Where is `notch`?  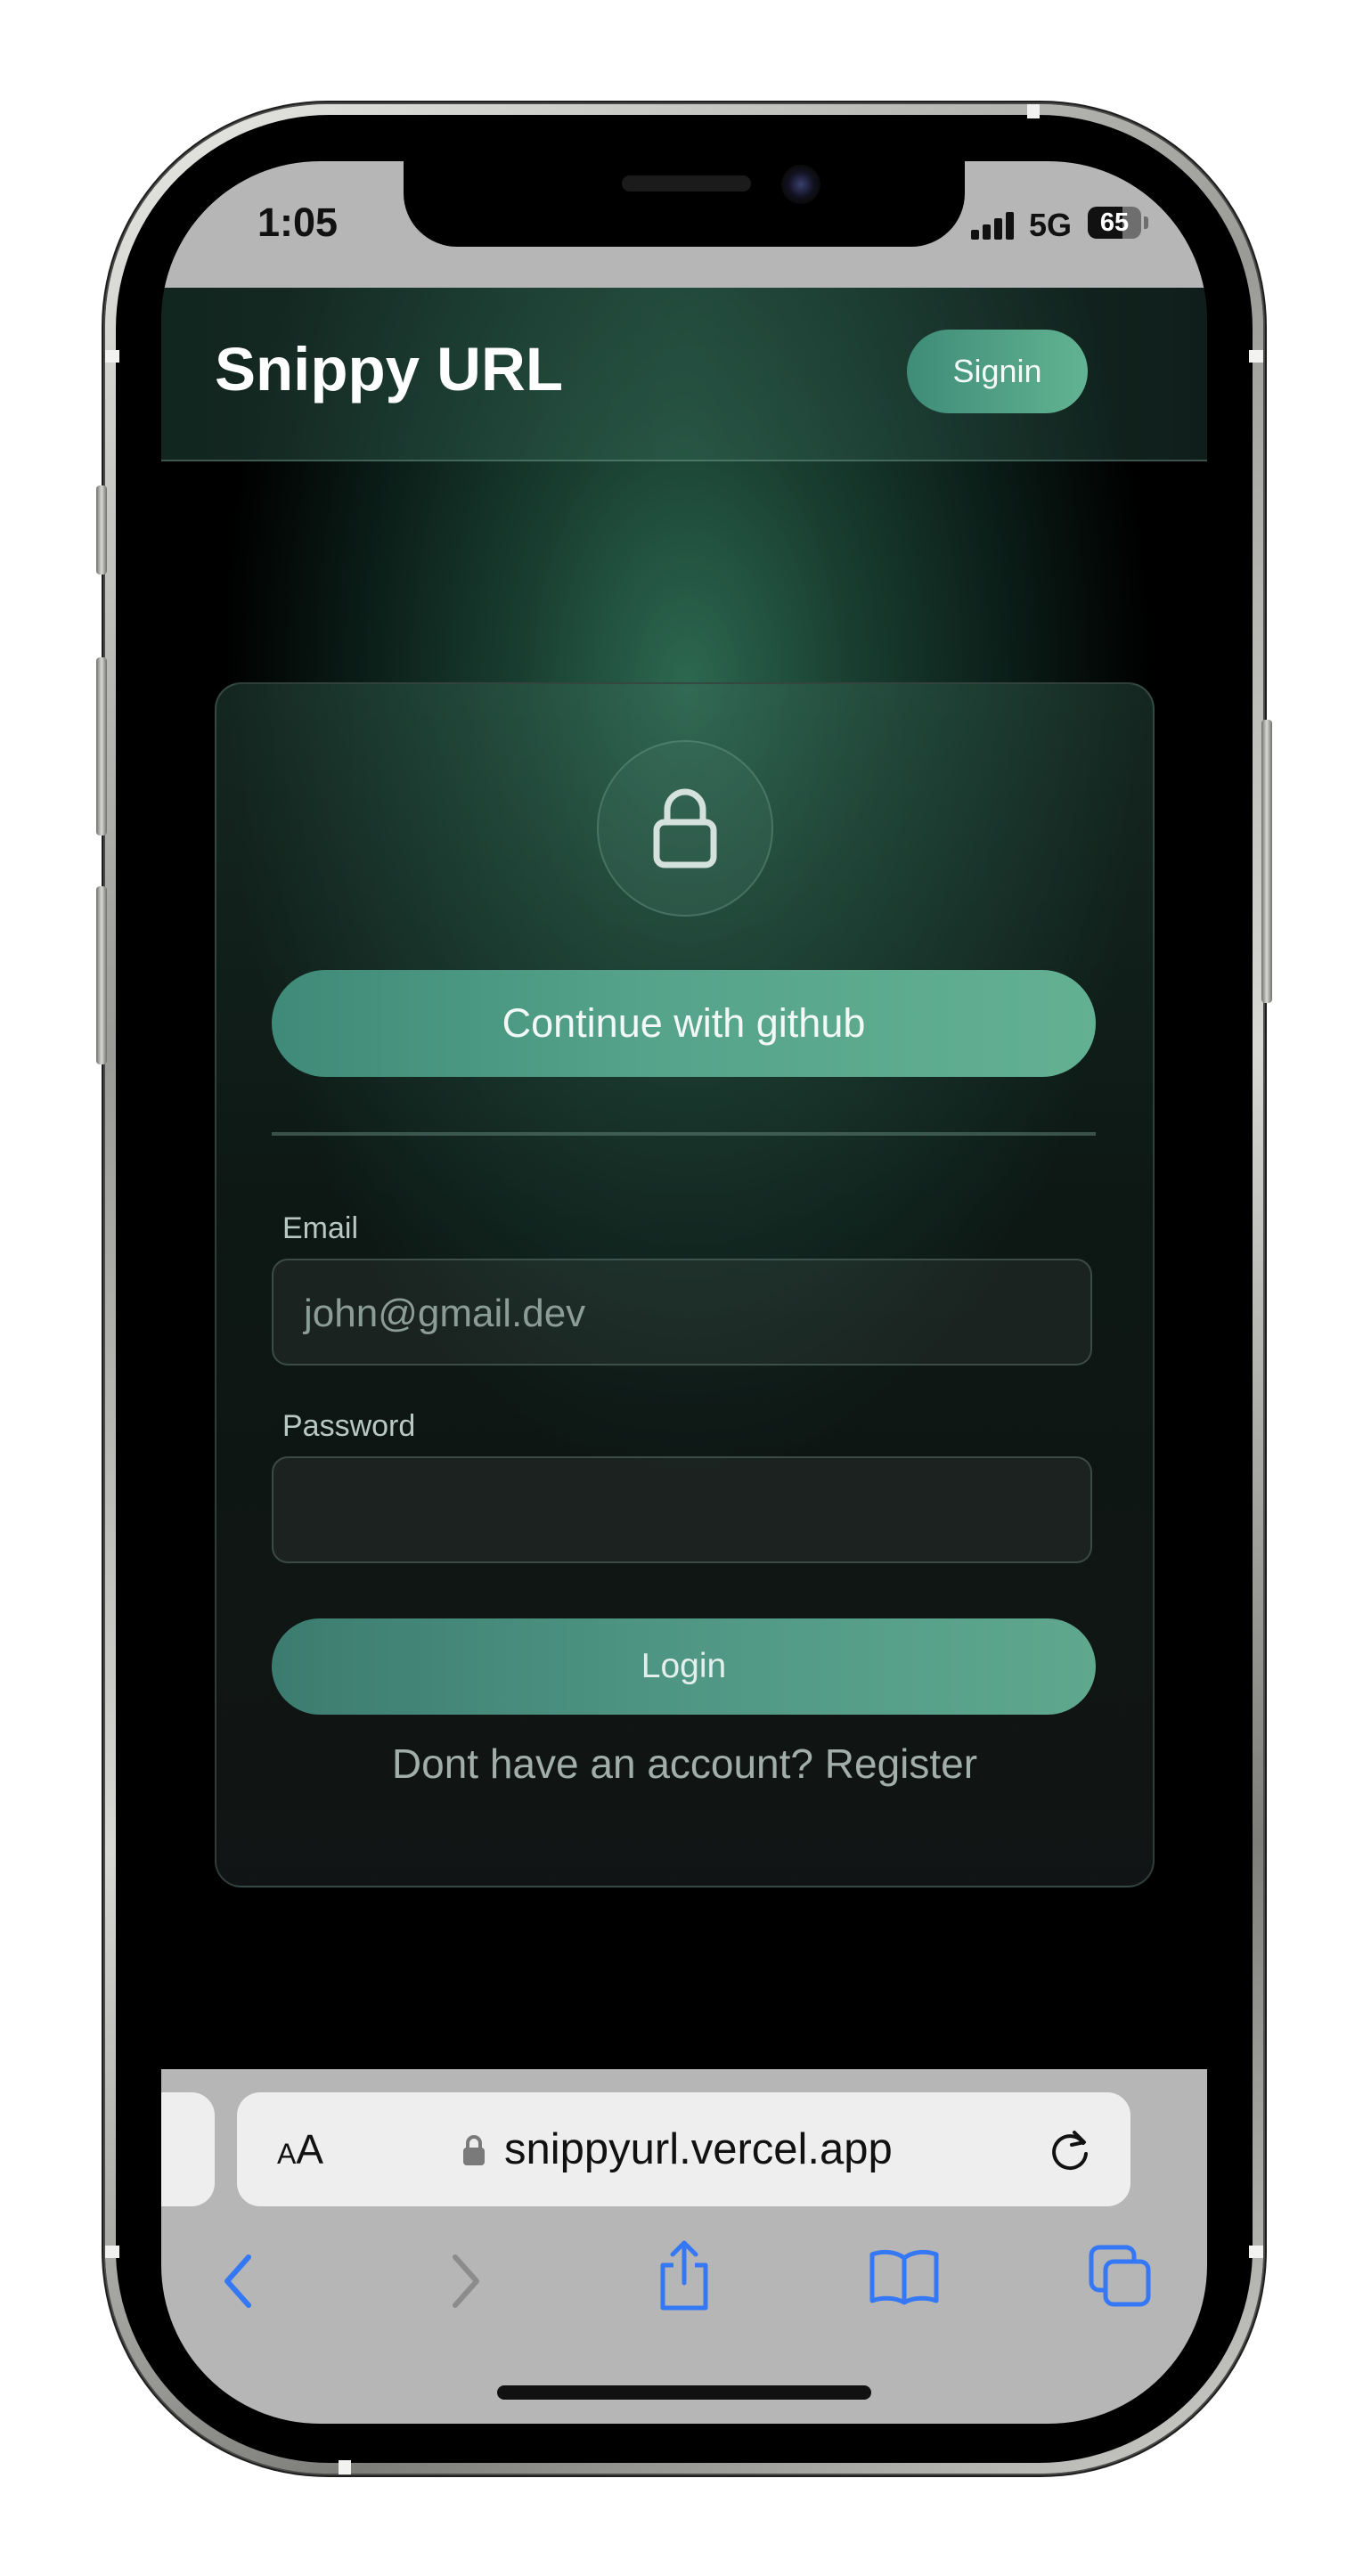
notch is located at coordinates (684, 204).